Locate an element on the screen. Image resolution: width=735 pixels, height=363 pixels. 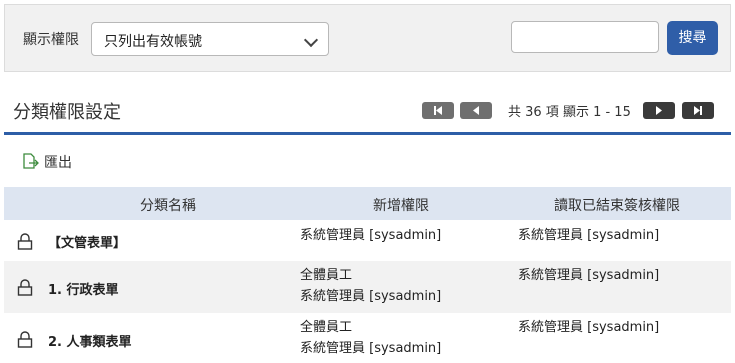
prev-page-button is located at coordinates (476, 110).